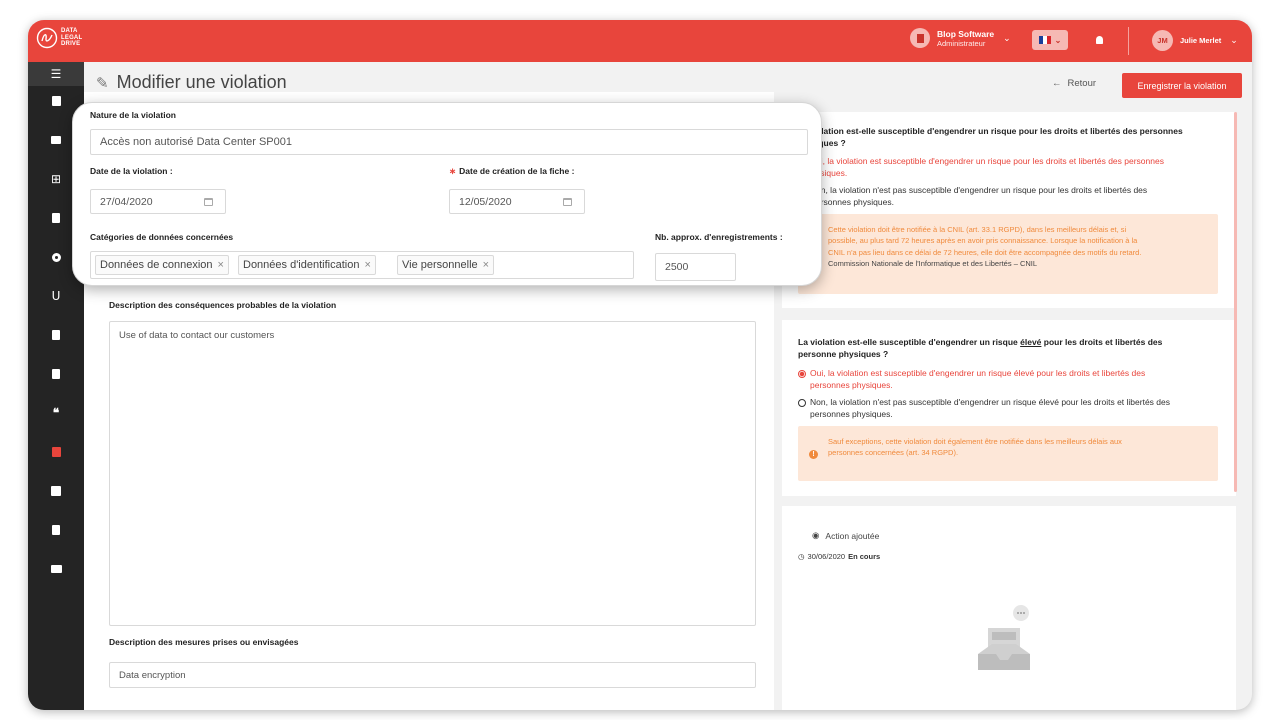  Describe the element at coordinates (56, 530) in the screenshot. I see `clipboard-icon` at that location.